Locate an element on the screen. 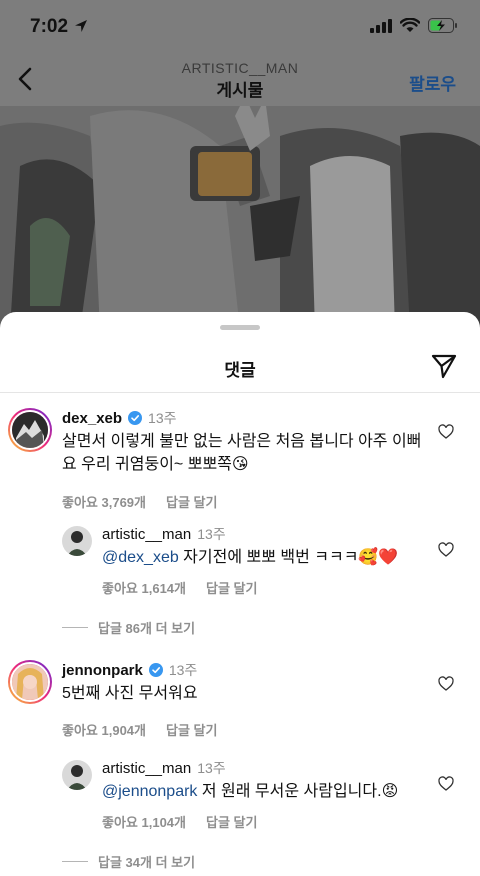 This screenshot has height=876, width=480. sheet-grabber is located at coordinates (240, 327).